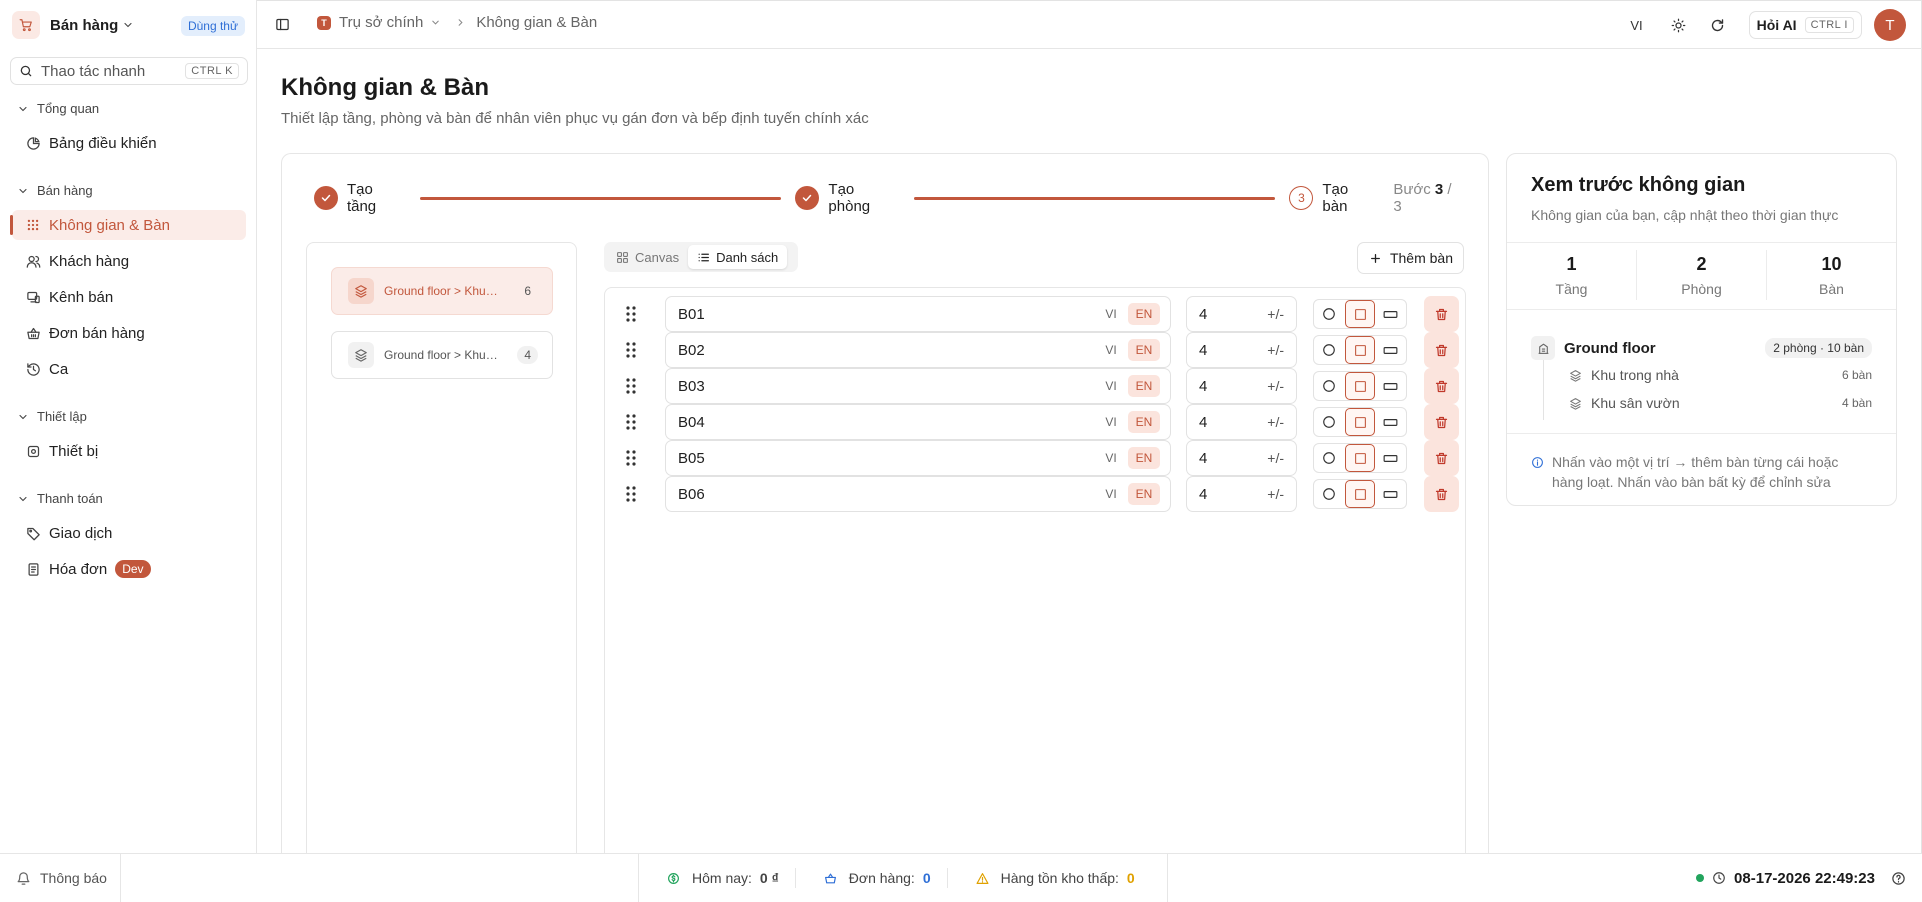 This screenshot has height=902, width=1922. What do you see at coordinates (918, 494) in the screenshot?
I see `table-name-input: B06 VI EN` at bounding box center [918, 494].